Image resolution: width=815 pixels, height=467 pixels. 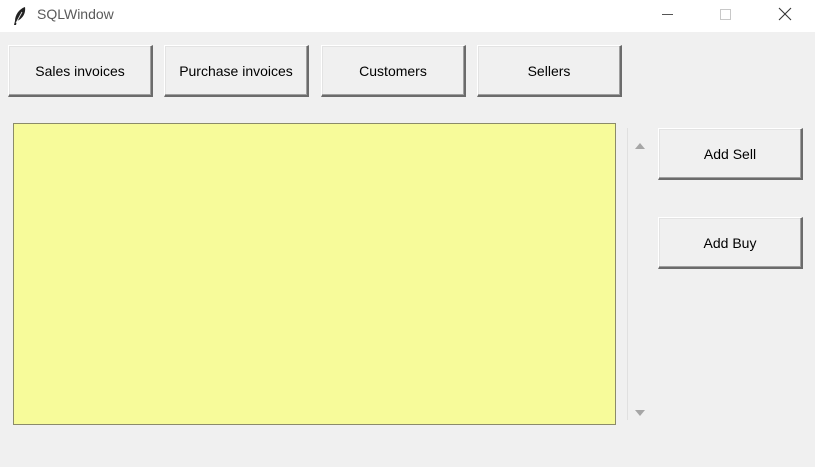 I want to click on title-bar: SQLWindow, so click(x=407, y=16).